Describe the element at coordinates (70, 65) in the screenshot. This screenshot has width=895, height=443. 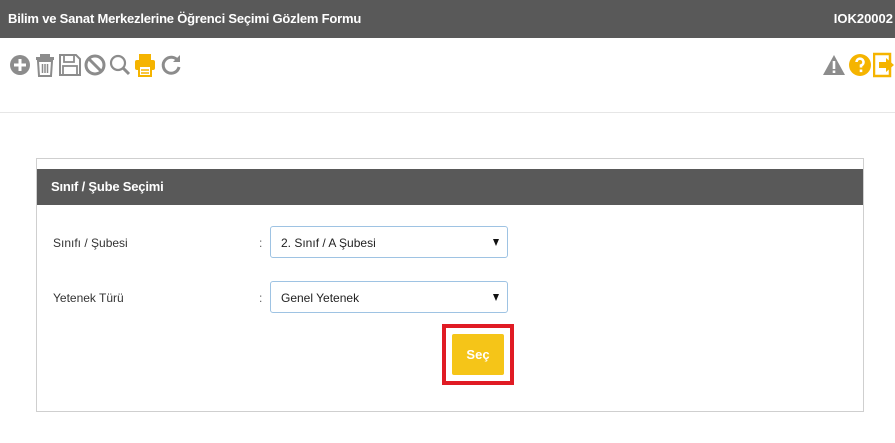
I see `save-icon` at that location.